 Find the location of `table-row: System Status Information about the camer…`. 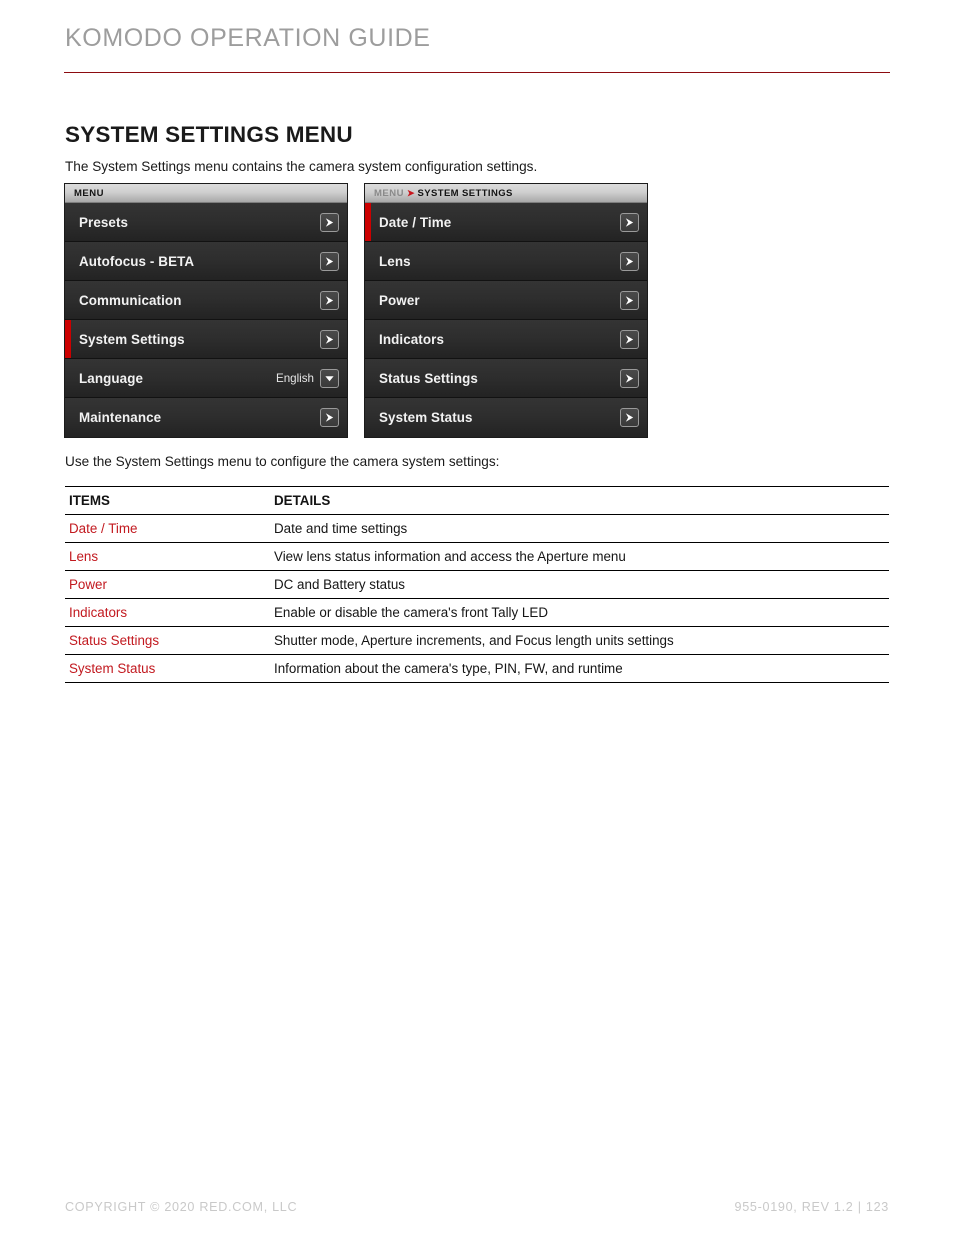

table-row: System Status Information about the camer… is located at coordinates (477, 669).